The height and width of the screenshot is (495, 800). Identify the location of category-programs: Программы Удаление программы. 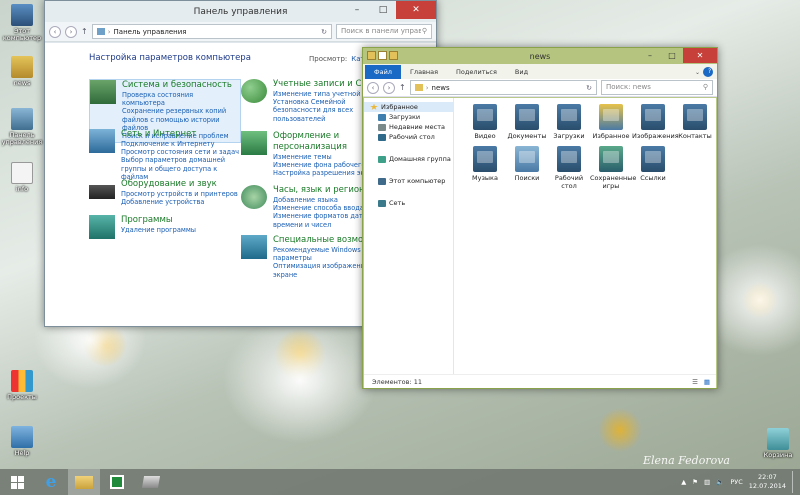
(165, 227).